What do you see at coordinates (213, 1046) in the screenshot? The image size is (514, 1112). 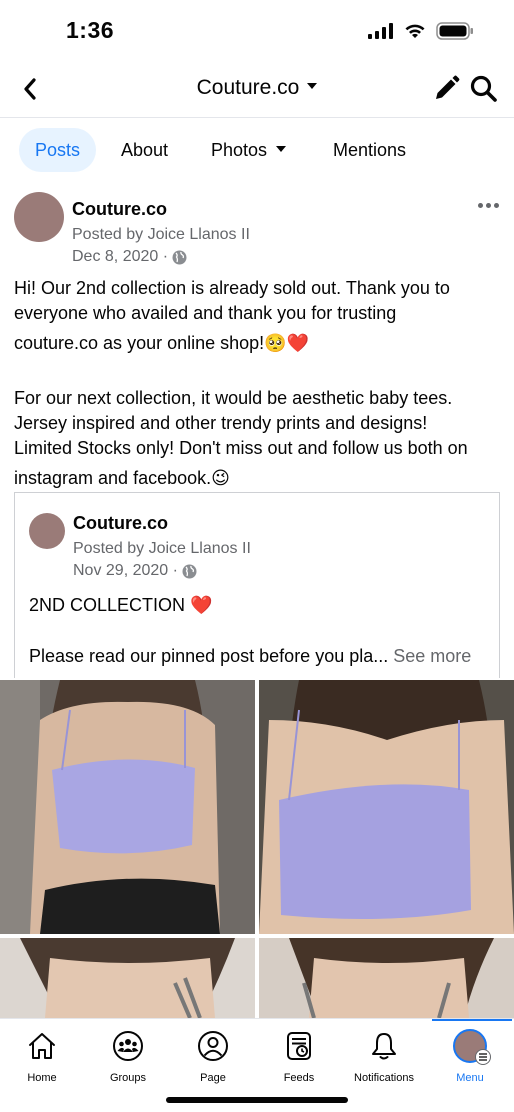 I see `page-icon` at bounding box center [213, 1046].